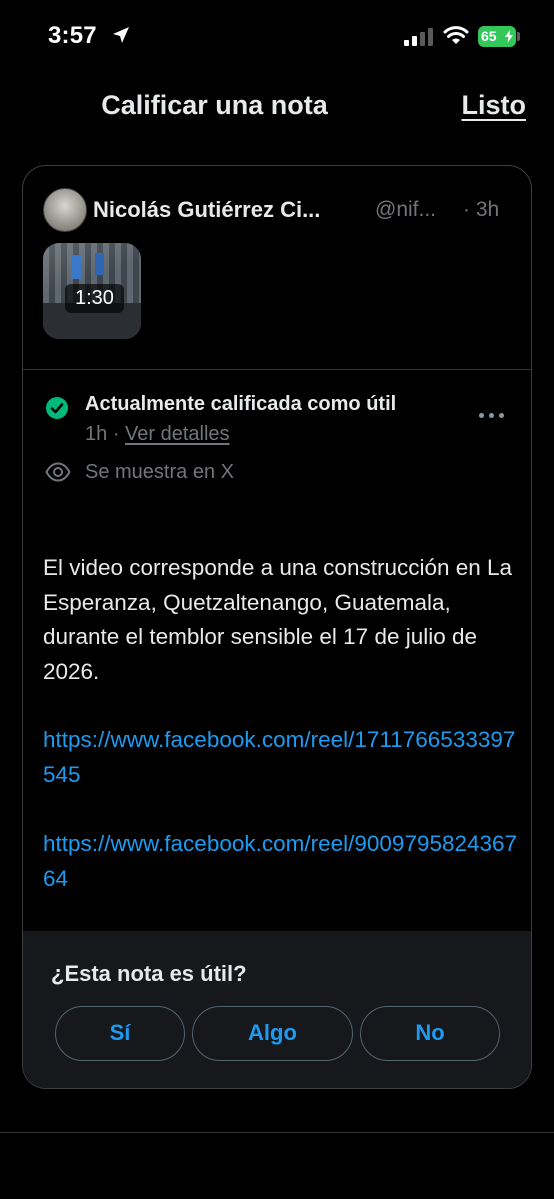  What do you see at coordinates (177, 434) in the screenshot?
I see `view-details-link: Ver detalles` at bounding box center [177, 434].